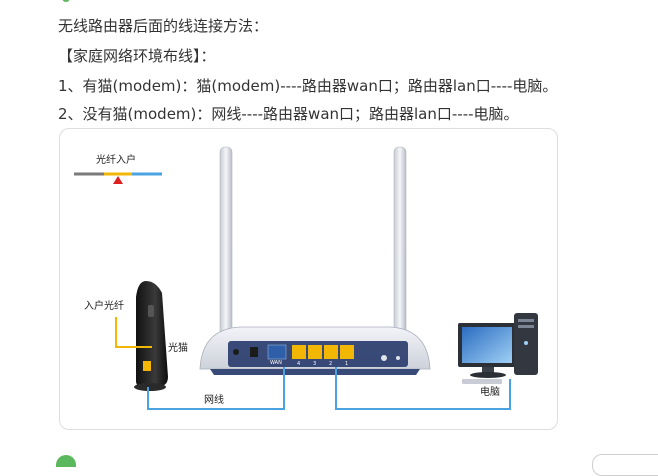  Describe the element at coordinates (214, 399) in the screenshot. I see `cable-label: 网线` at that location.